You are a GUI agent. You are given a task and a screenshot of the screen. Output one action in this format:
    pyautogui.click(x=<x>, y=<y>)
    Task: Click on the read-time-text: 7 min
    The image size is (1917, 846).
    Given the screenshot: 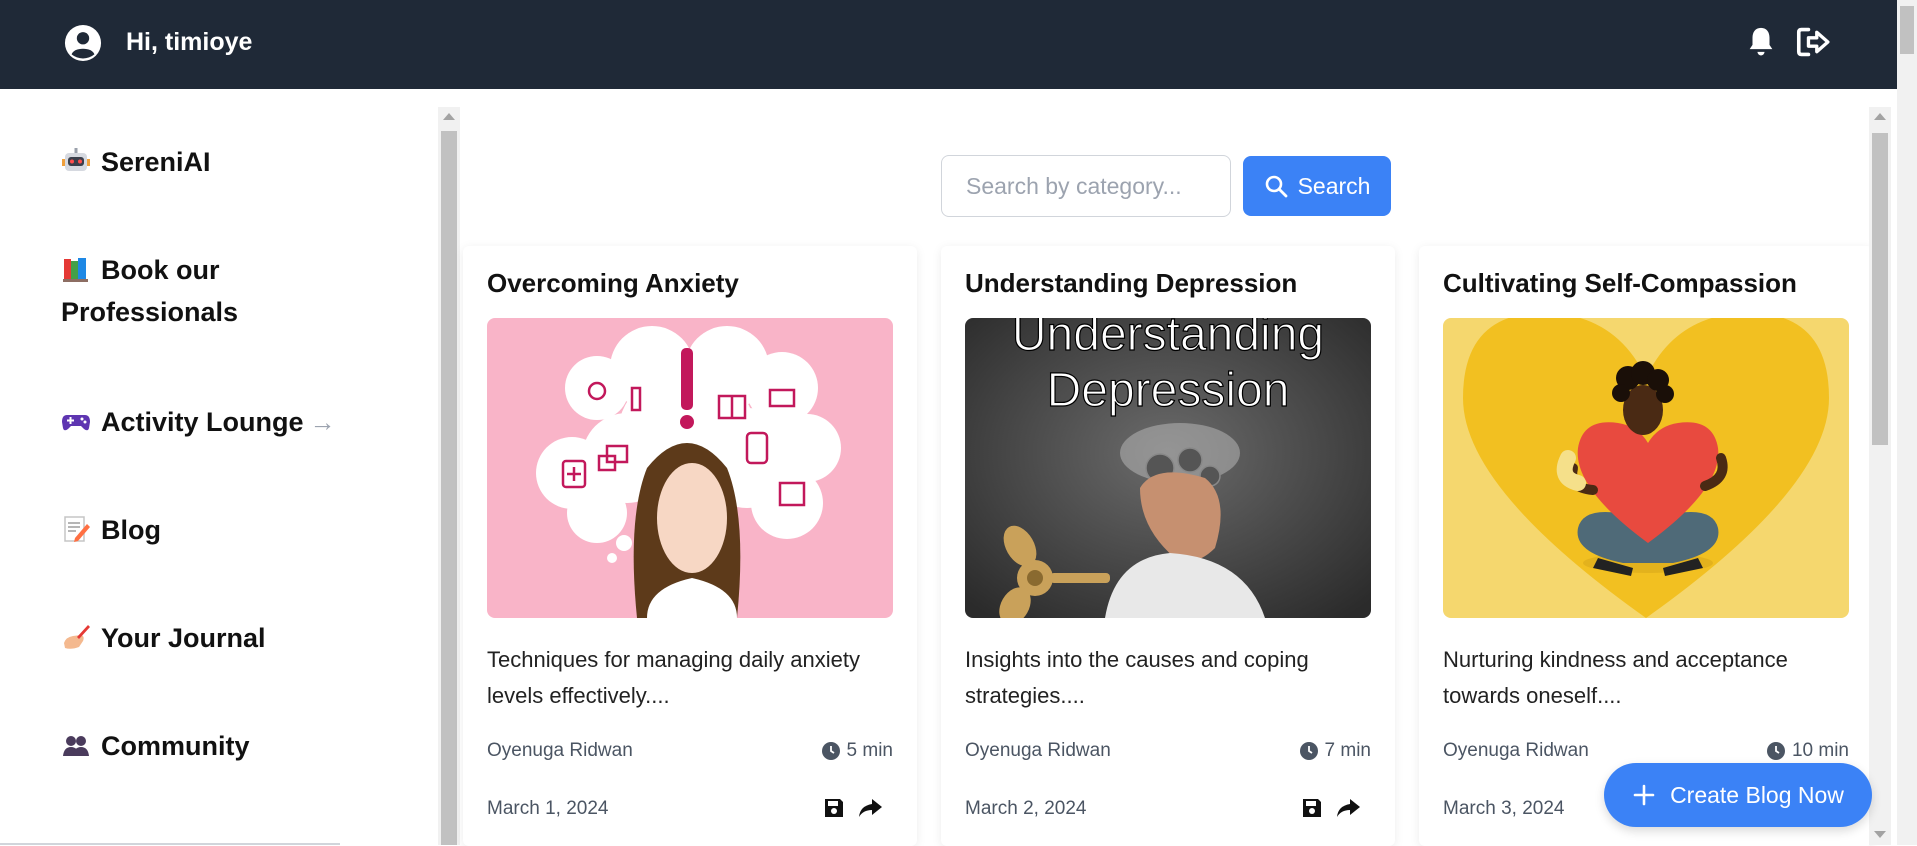 What is the action you would take?
    pyautogui.click(x=1347, y=750)
    